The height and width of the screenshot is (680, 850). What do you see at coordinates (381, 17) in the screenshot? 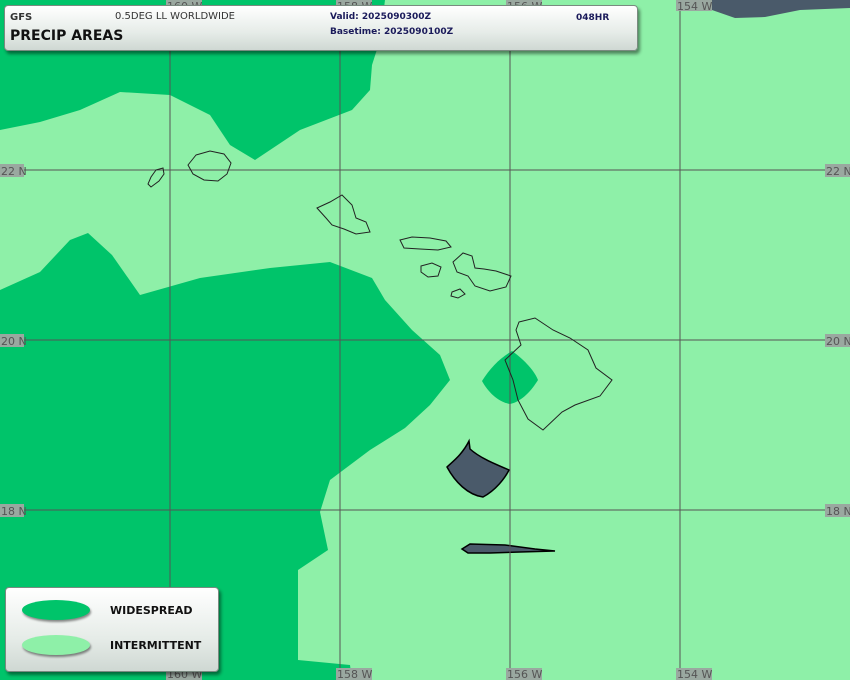
I see `valid-time: Valid: 2025090300Z` at bounding box center [381, 17].